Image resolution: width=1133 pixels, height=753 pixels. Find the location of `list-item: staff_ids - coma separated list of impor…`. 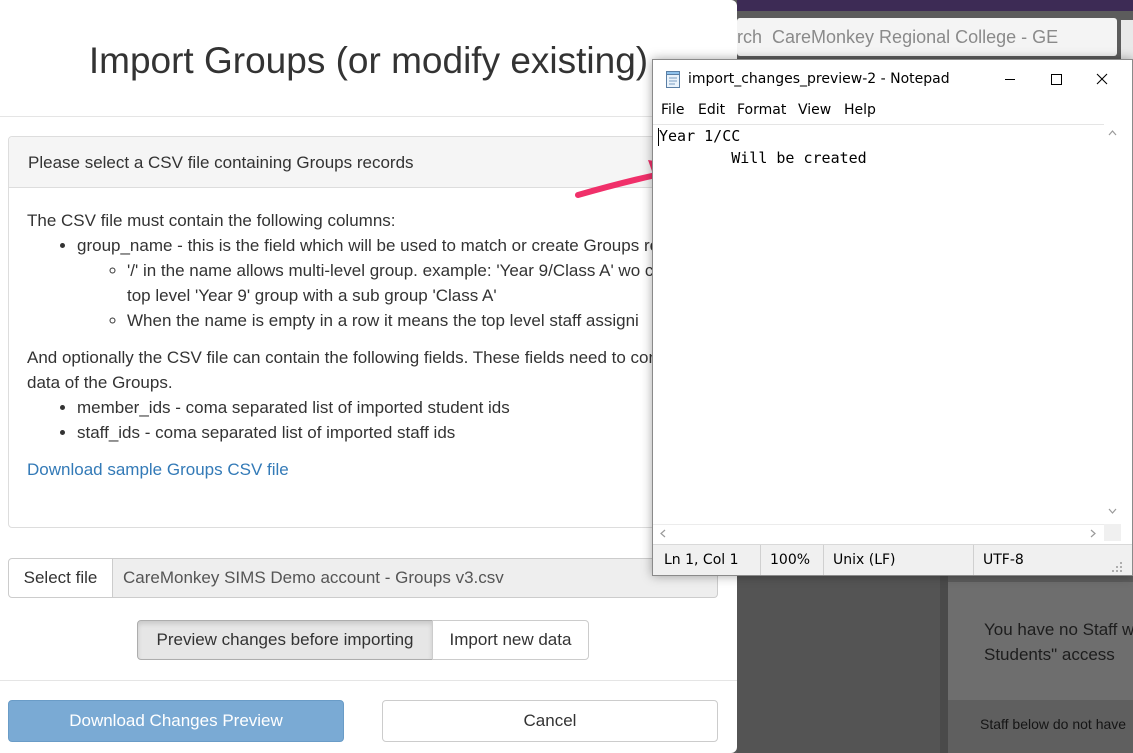

list-item: staff_ids - coma separated list of impor… is located at coordinates (402, 432).